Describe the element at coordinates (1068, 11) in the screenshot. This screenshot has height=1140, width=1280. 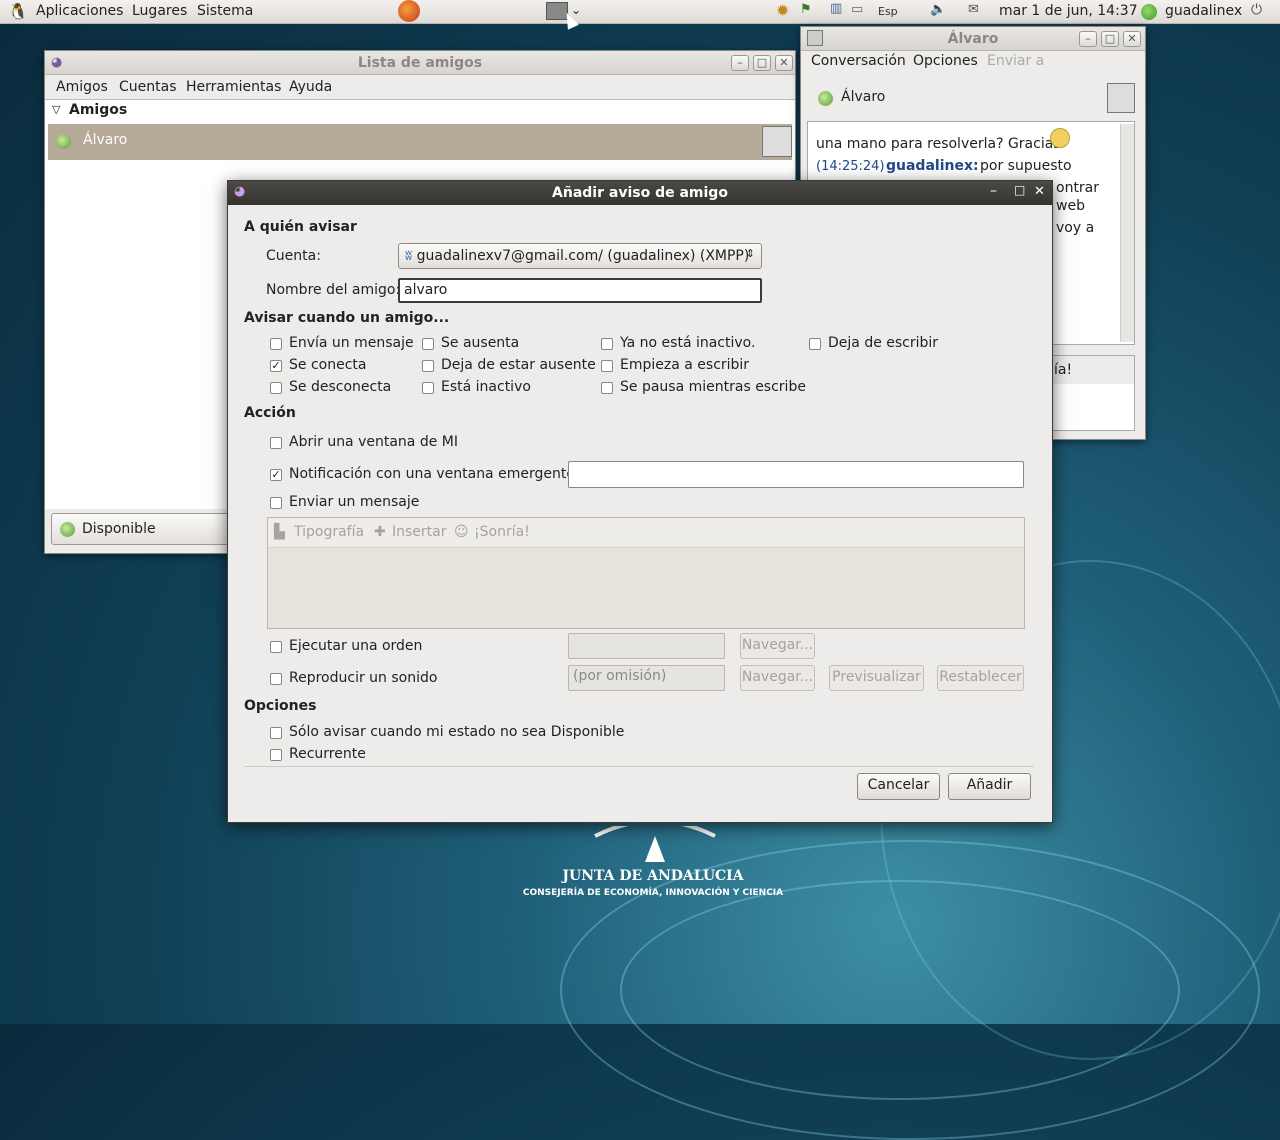
I see `clock: mar 1 de jun, 14:37` at that location.